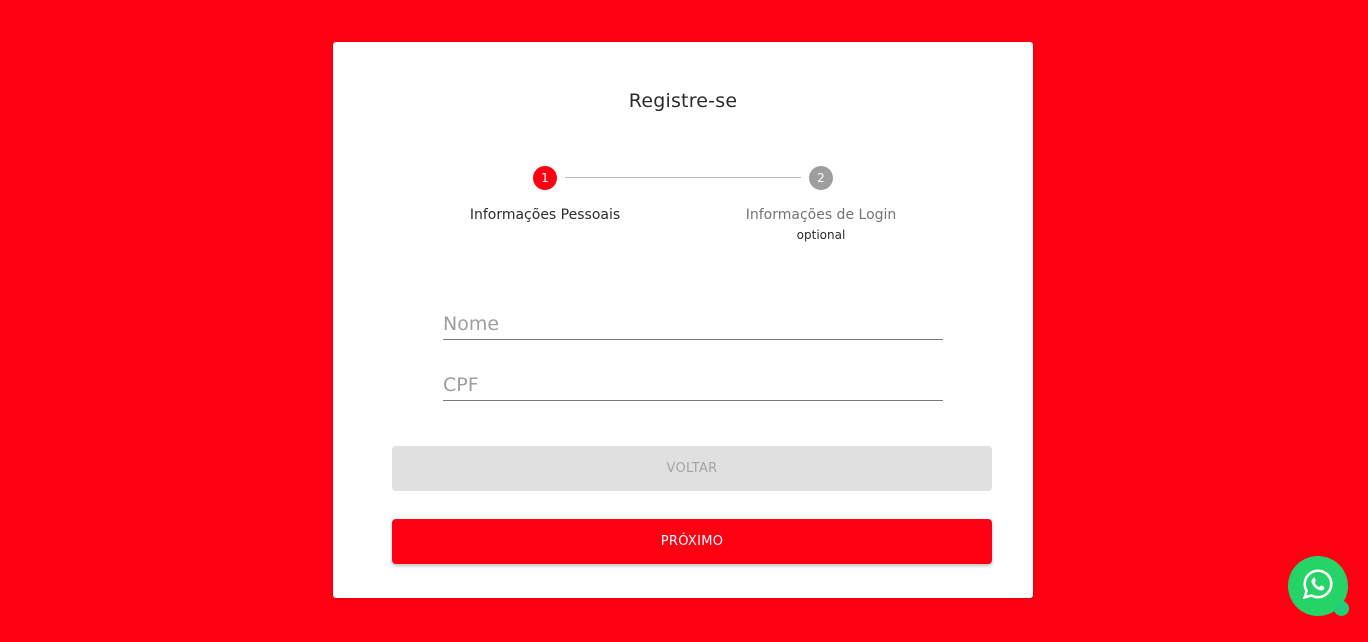  I want to click on step-2-number: 2, so click(821, 178).